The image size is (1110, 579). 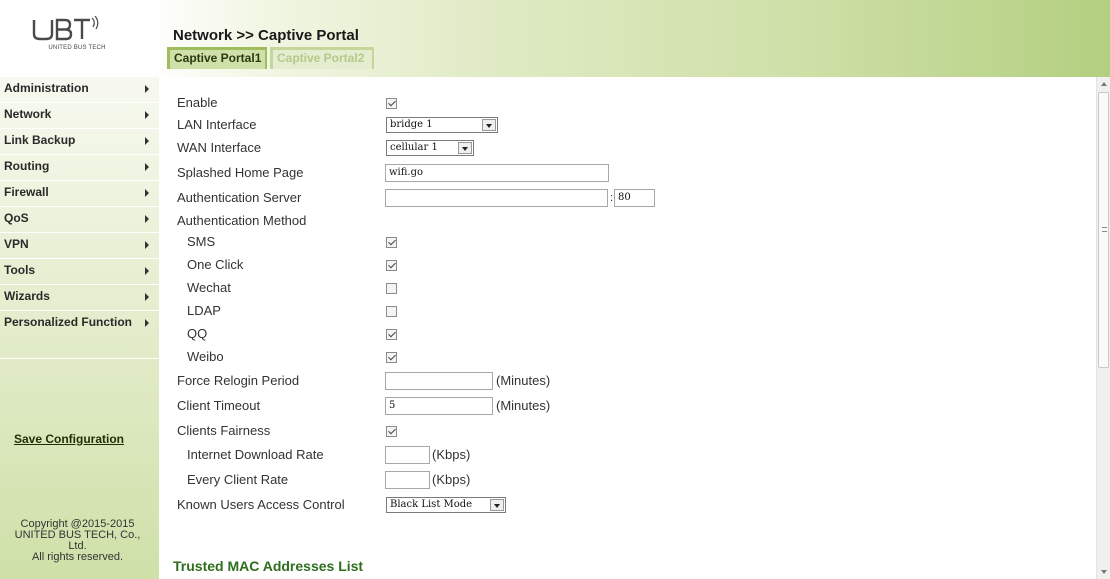 I want to click on client-rate-input, so click(x=407, y=480).